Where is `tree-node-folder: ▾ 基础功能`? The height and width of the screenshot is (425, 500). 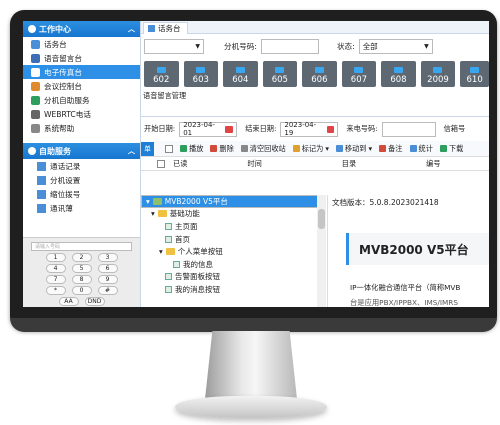
tree-node-folder: ▾ 基础功能 is located at coordinates (233, 214).